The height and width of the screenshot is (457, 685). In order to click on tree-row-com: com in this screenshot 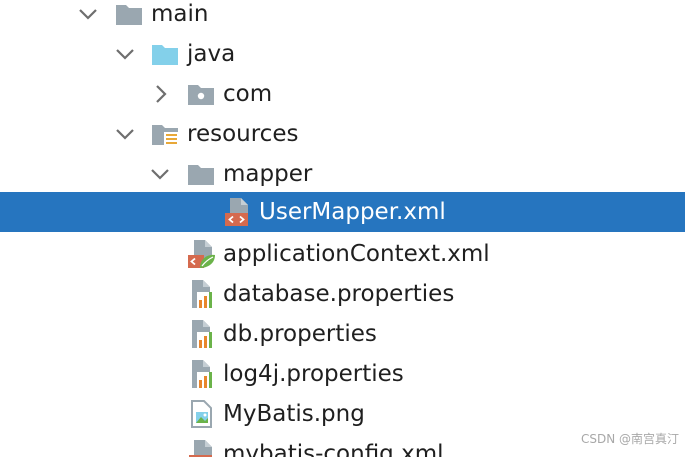, I will do `click(342, 94)`.